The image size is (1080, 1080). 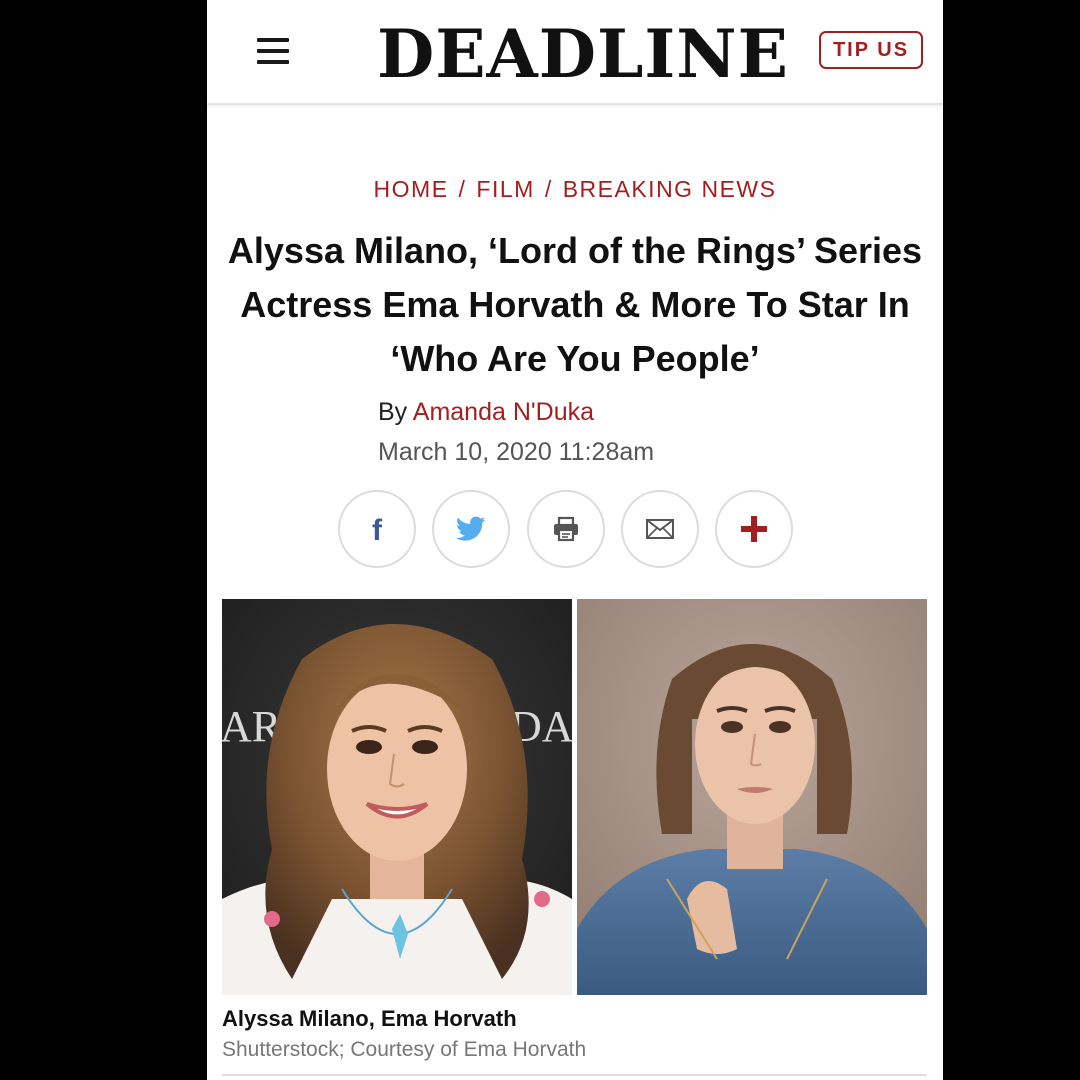 I want to click on photo-alyssa-milano: AR DA, so click(x=397, y=797).